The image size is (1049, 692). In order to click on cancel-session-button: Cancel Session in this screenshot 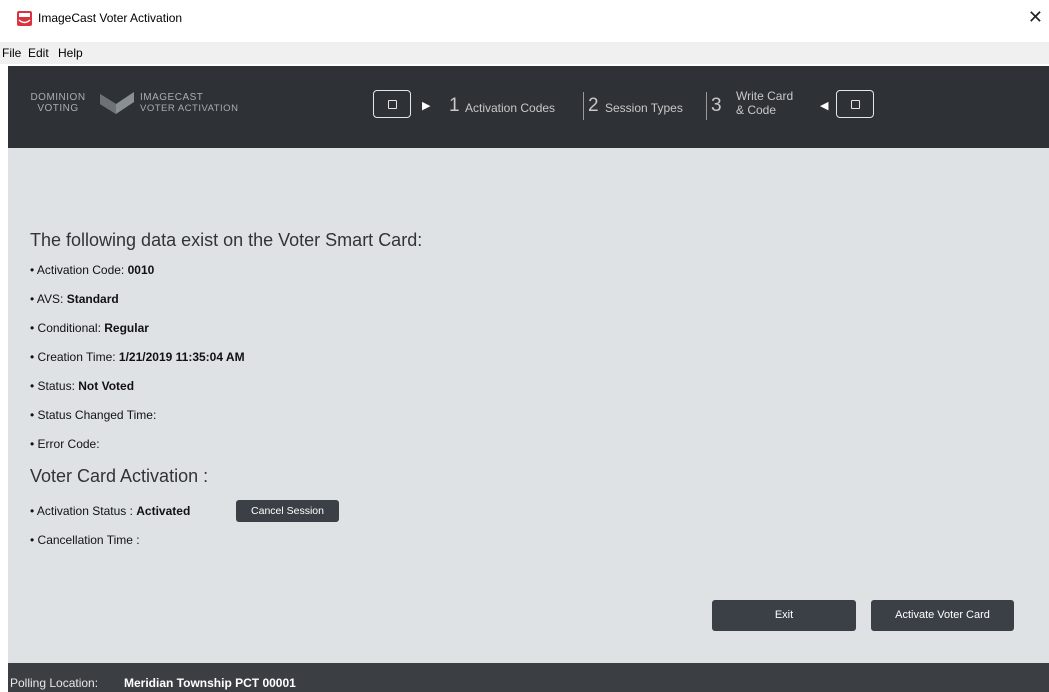, I will do `click(287, 511)`.